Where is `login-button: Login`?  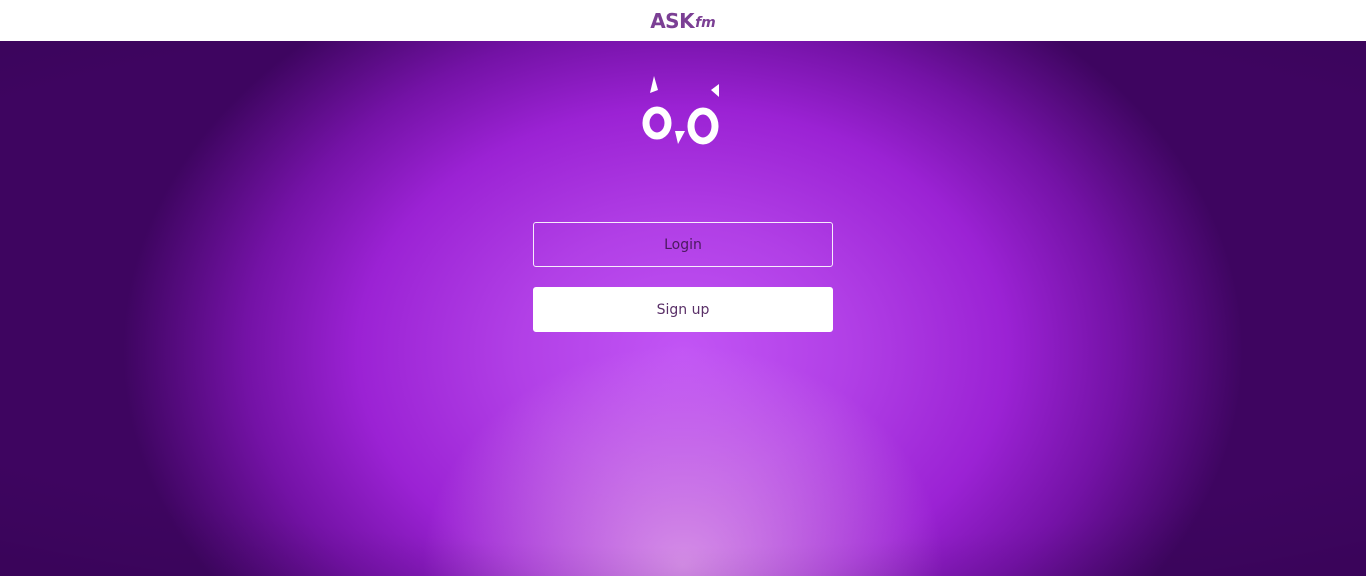 login-button: Login is located at coordinates (683, 244).